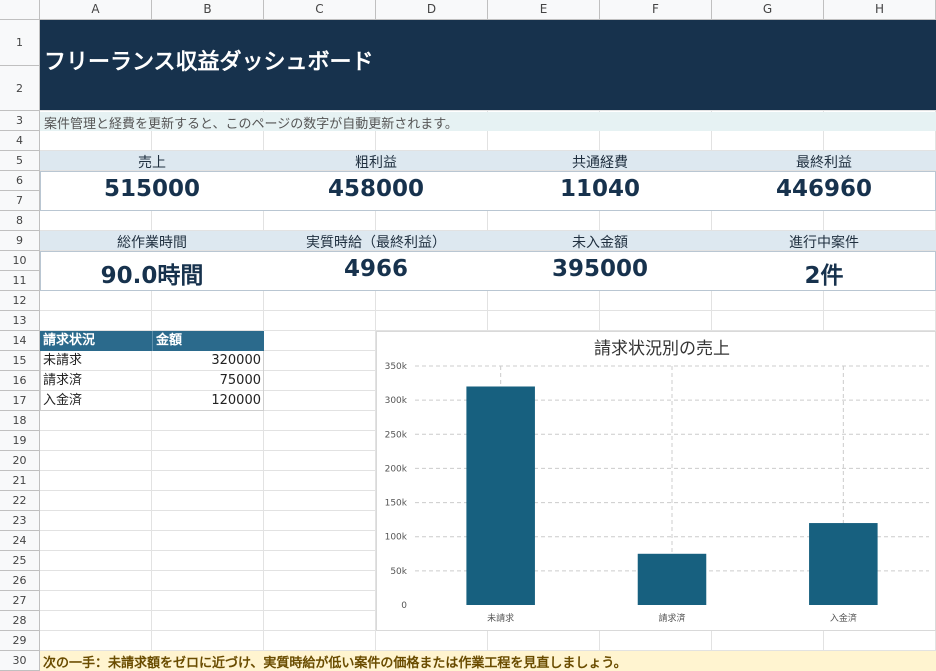 Image resolution: width=936 pixels, height=671 pixels. Describe the element at coordinates (824, 242) in the screenshot. I see `kpi-label-active-projects: 進行中案件` at that location.